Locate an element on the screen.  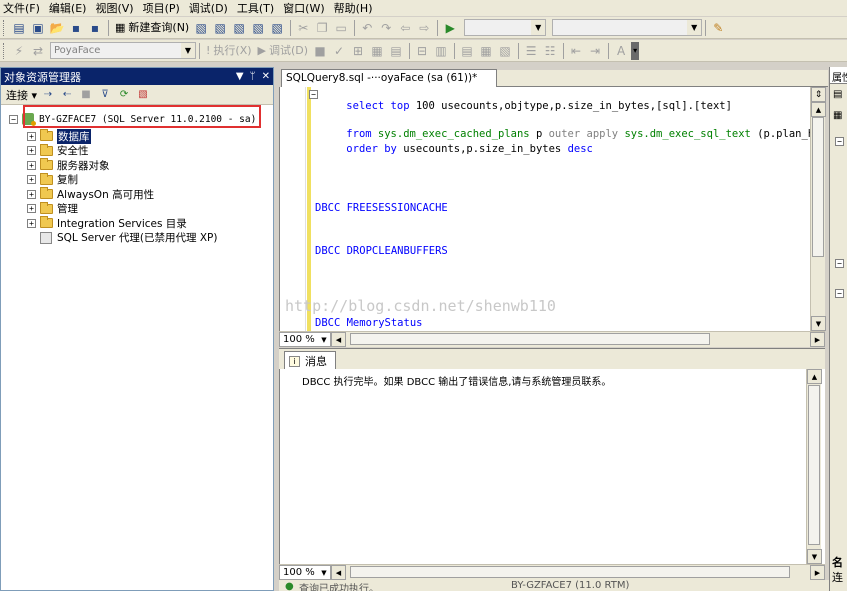
menu-view: 视图(V) is located at coordinates (115, 8).